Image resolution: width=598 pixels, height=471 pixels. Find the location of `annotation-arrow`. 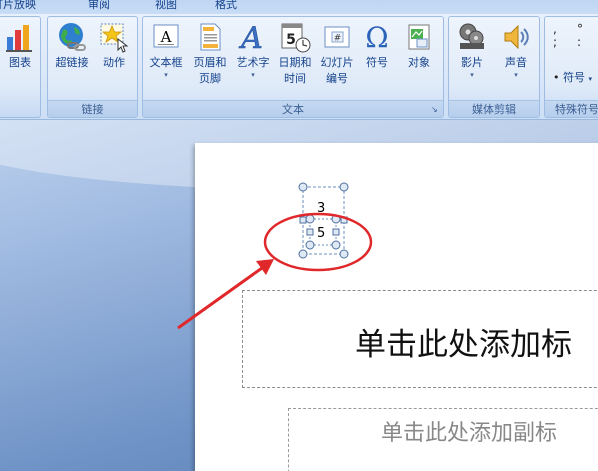

annotation-arrow is located at coordinates (225, 294).